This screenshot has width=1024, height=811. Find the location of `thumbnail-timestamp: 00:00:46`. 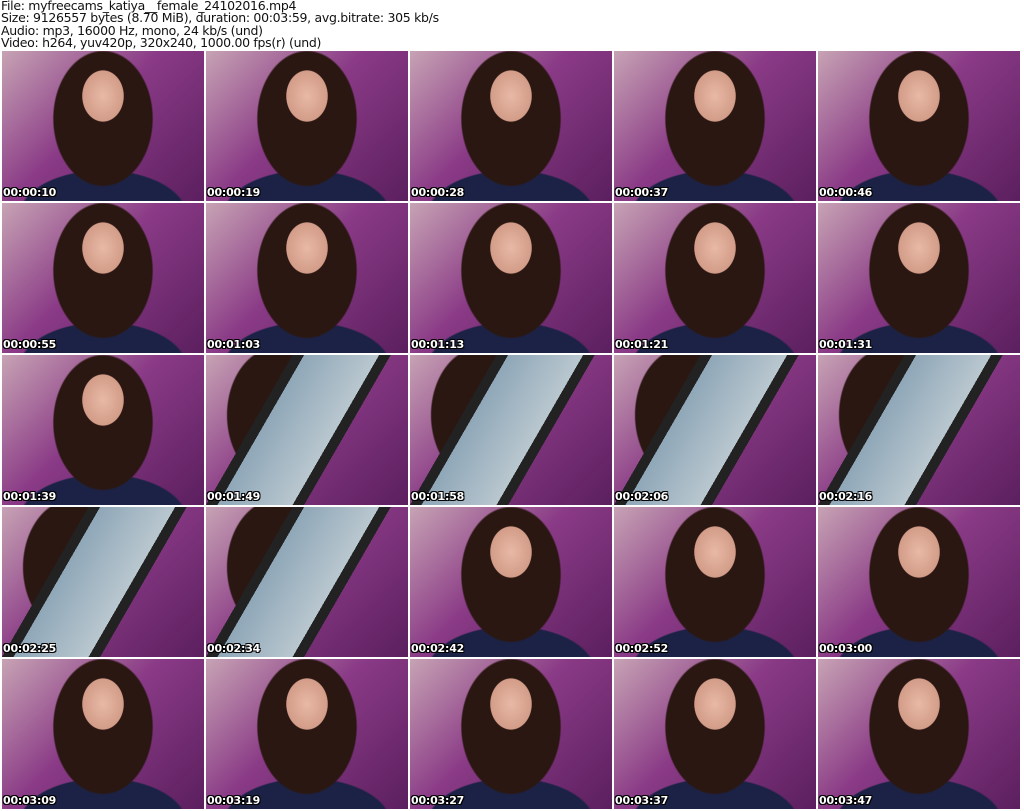

thumbnail-timestamp: 00:00:46 is located at coordinates (846, 192).